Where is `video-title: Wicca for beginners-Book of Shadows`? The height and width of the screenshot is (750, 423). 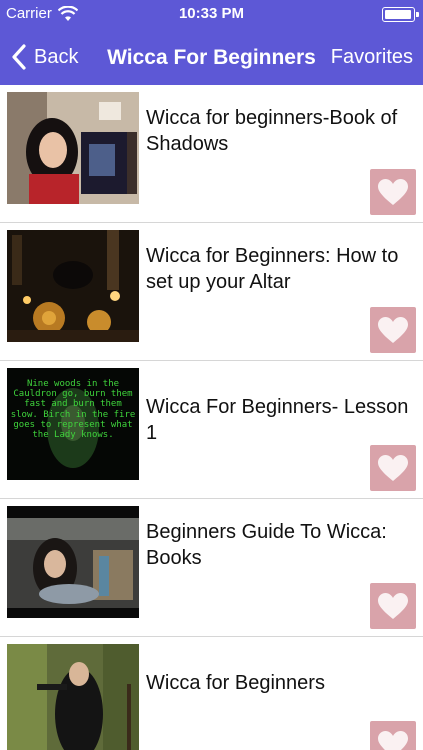
video-title: Wicca for beginners-Book of Shadows is located at coordinates (272, 131).